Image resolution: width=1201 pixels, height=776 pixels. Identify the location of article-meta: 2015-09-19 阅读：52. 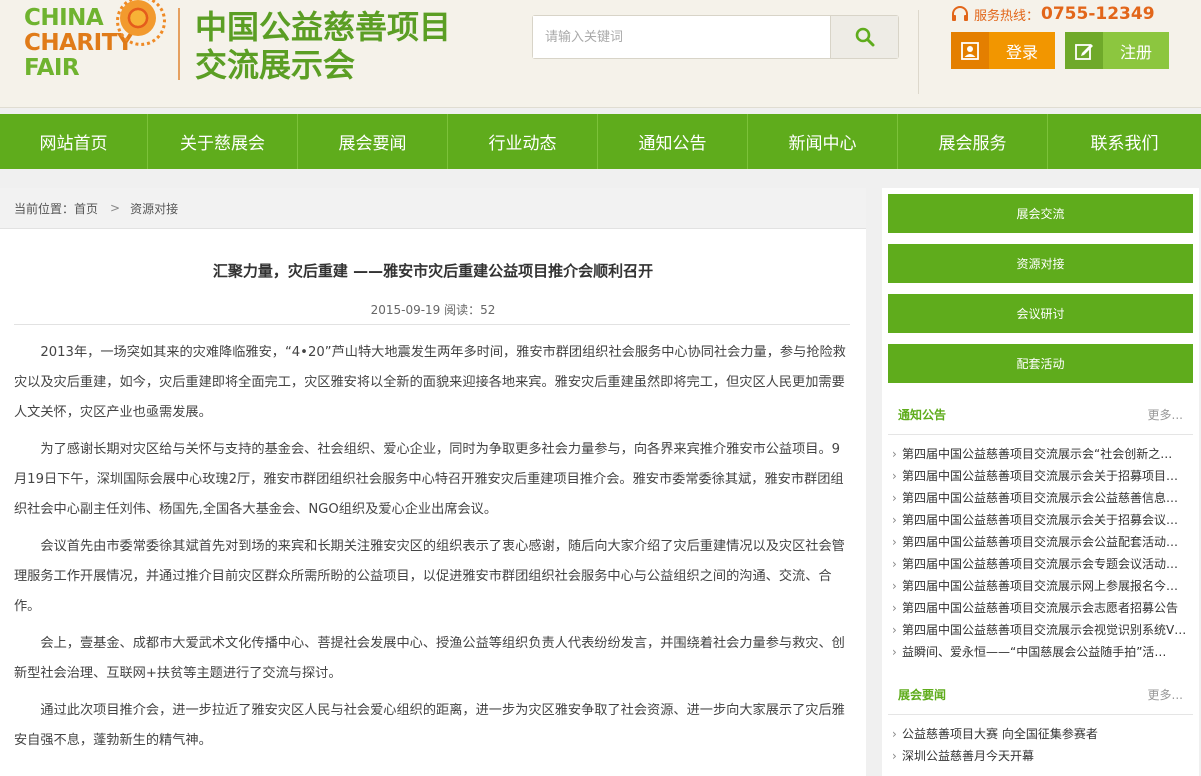
(433, 310).